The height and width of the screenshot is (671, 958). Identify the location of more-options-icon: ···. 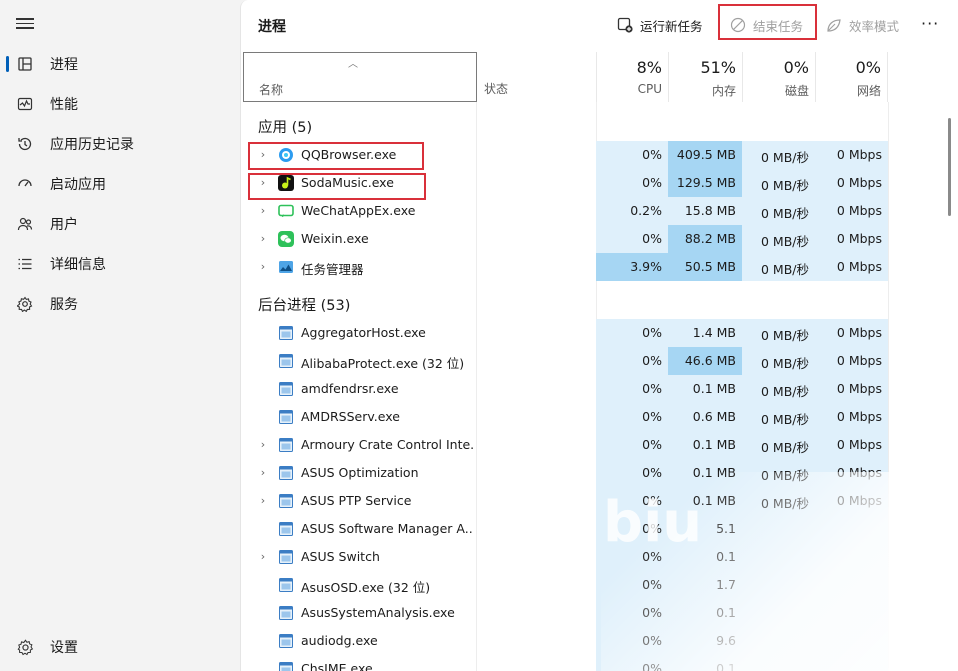
(930, 23).